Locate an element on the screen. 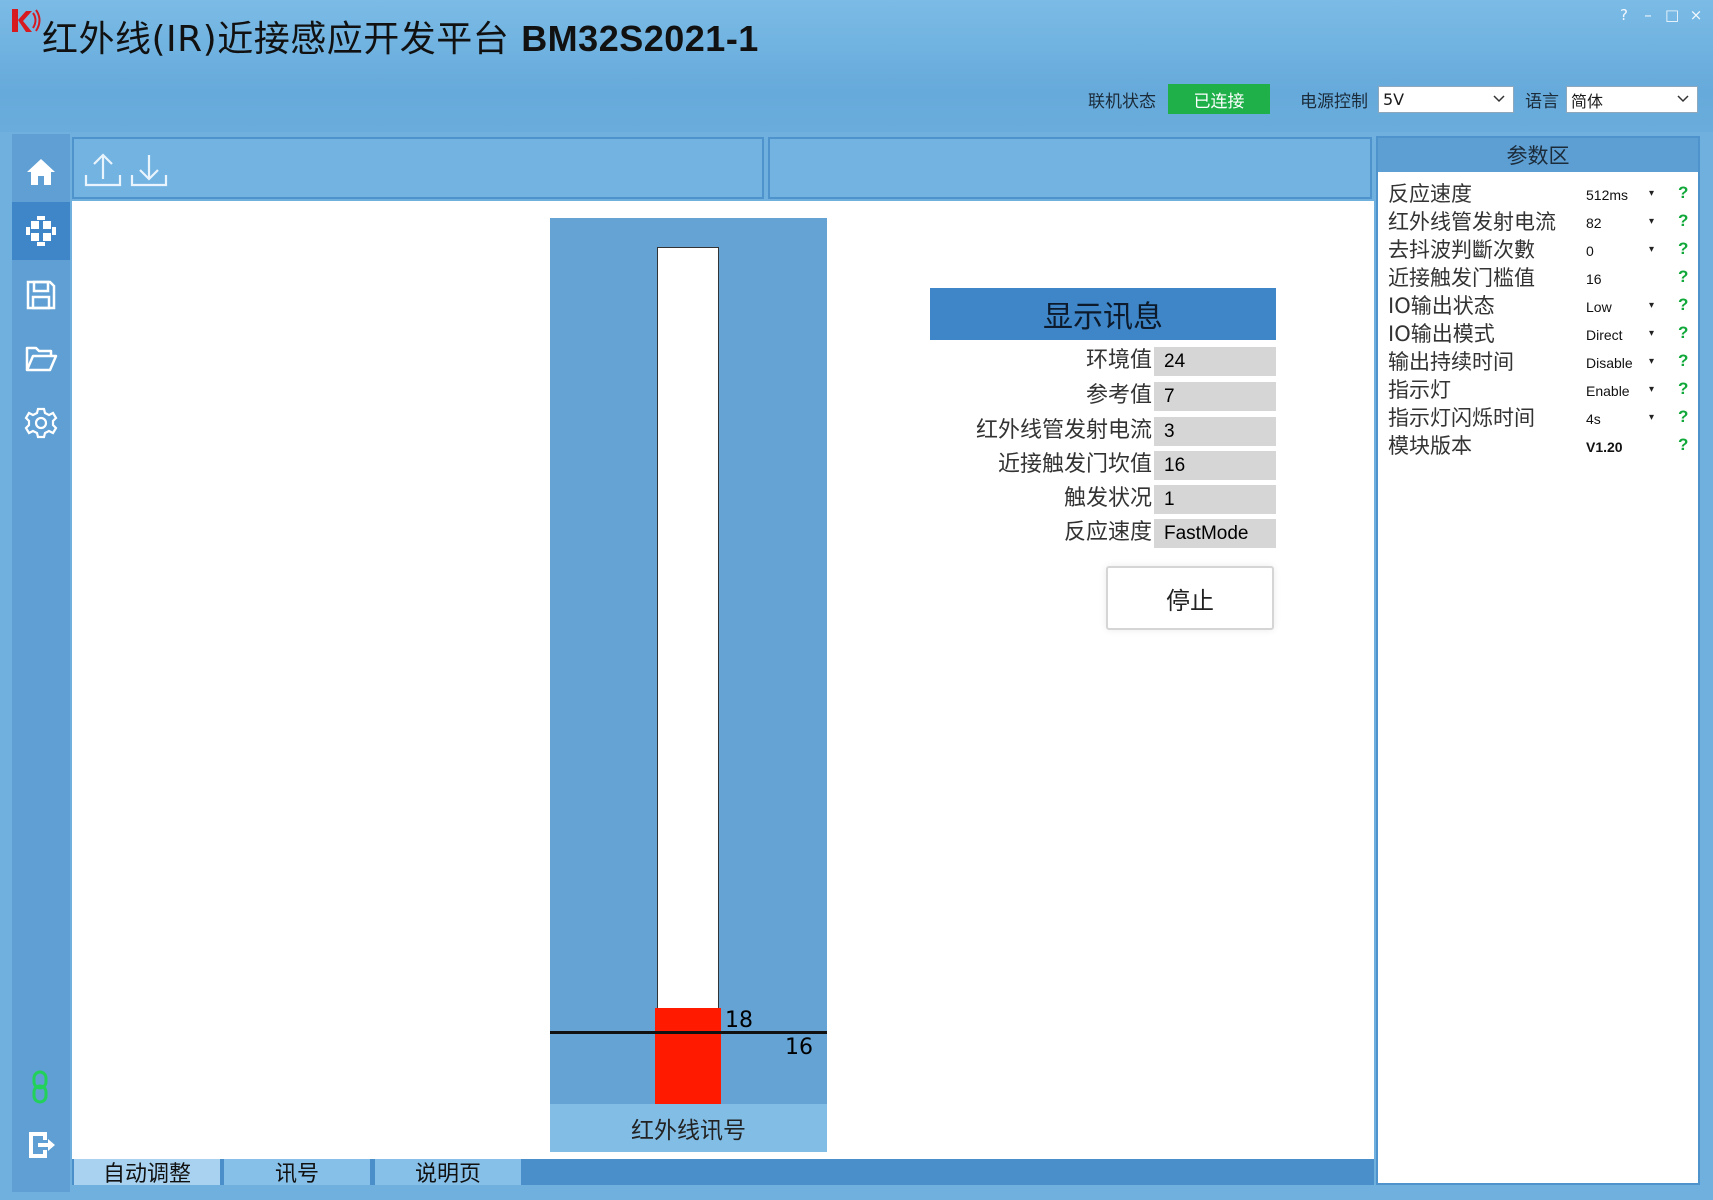 The height and width of the screenshot is (1200, 1713). tab-signal: 讯号 is located at coordinates (297, 1173).